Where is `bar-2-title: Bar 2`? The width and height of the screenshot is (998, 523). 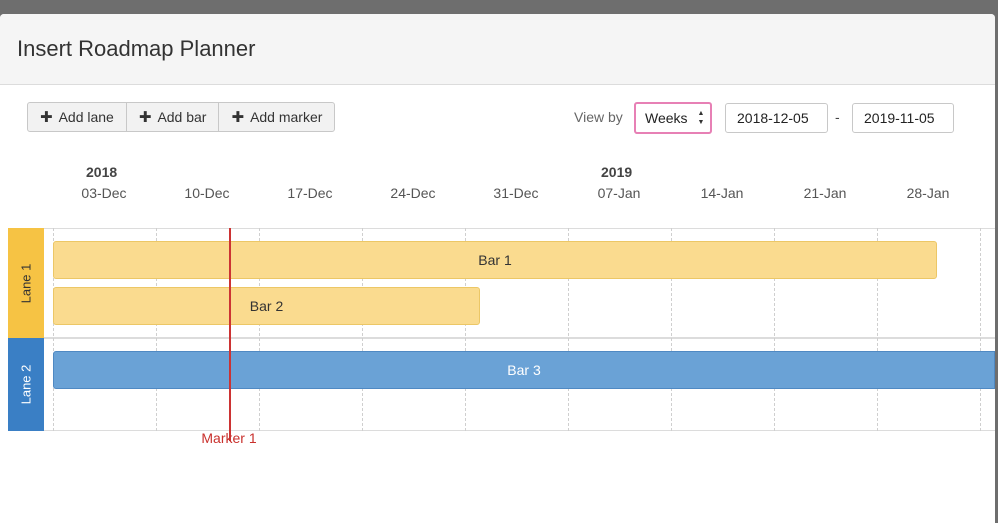
bar-2-title: Bar 2 is located at coordinates (266, 306).